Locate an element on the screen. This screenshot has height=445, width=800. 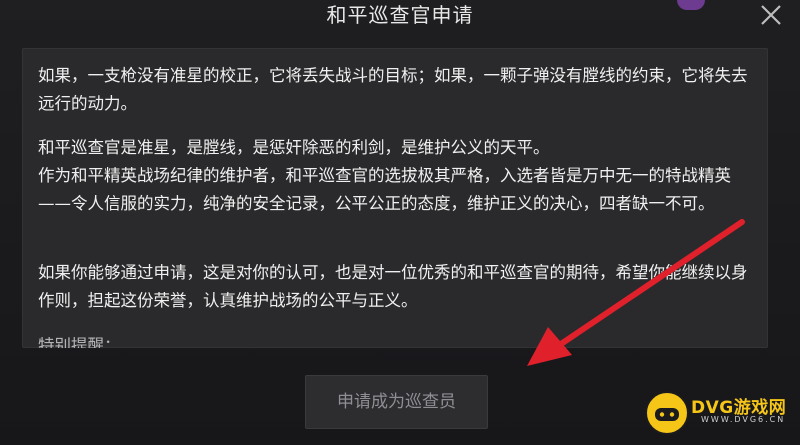
apply-inspector-button: 申请成为巡查员 is located at coordinates (396, 402).